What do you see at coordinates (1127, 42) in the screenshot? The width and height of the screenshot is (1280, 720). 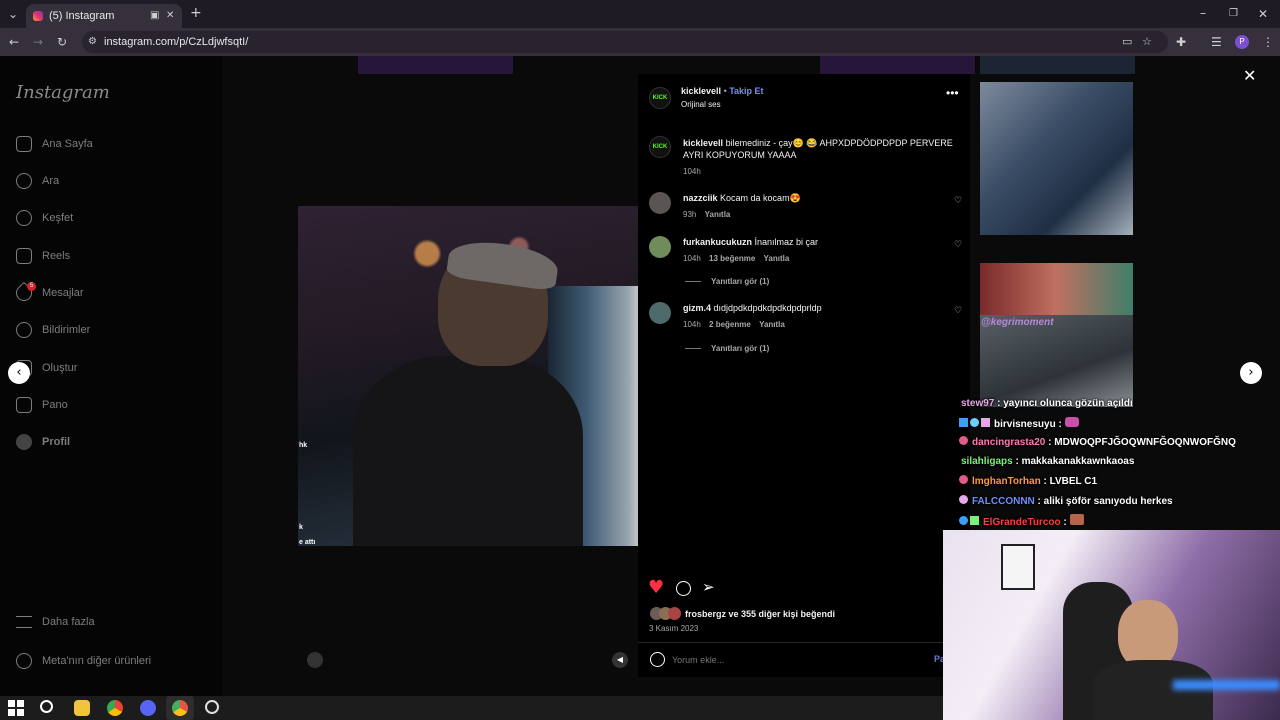 I see `cast-icon: ▭` at bounding box center [1127, 42].